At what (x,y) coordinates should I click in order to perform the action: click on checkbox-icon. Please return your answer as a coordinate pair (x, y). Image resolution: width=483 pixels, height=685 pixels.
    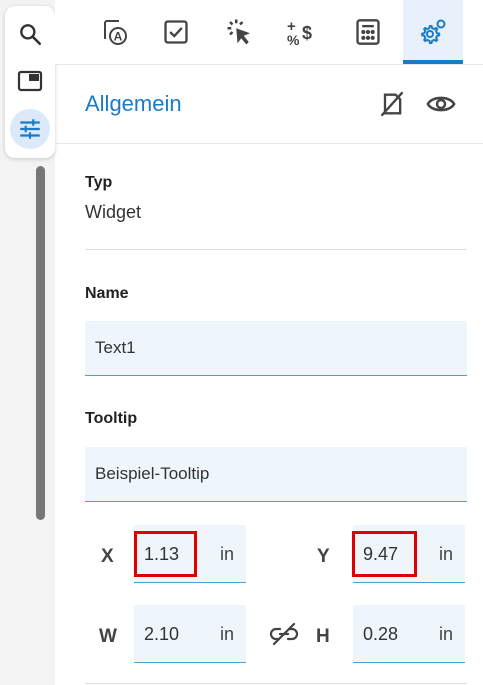
    Looking at the image, I should click on (176, 32).